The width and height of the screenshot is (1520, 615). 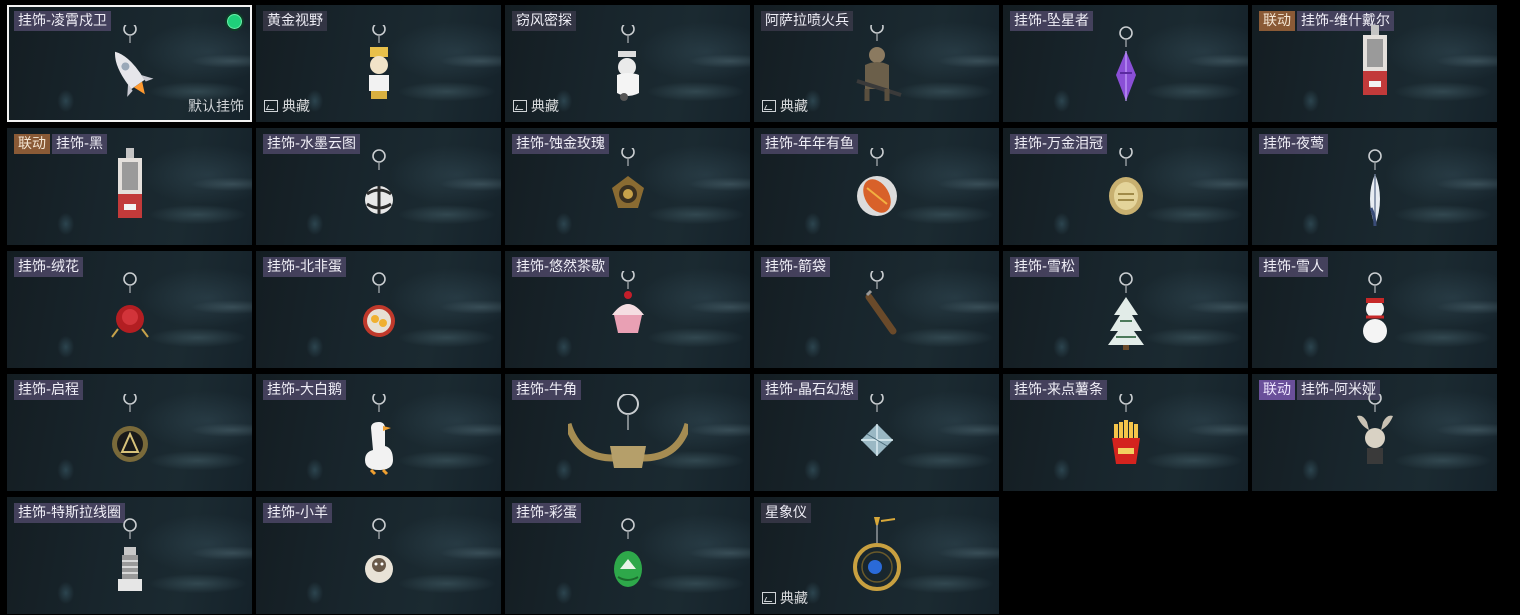 What do you see at coordinates (130, 436) in the screenshot?
I see `compass-medal-charm-icon` at bounding box center [130, 436].